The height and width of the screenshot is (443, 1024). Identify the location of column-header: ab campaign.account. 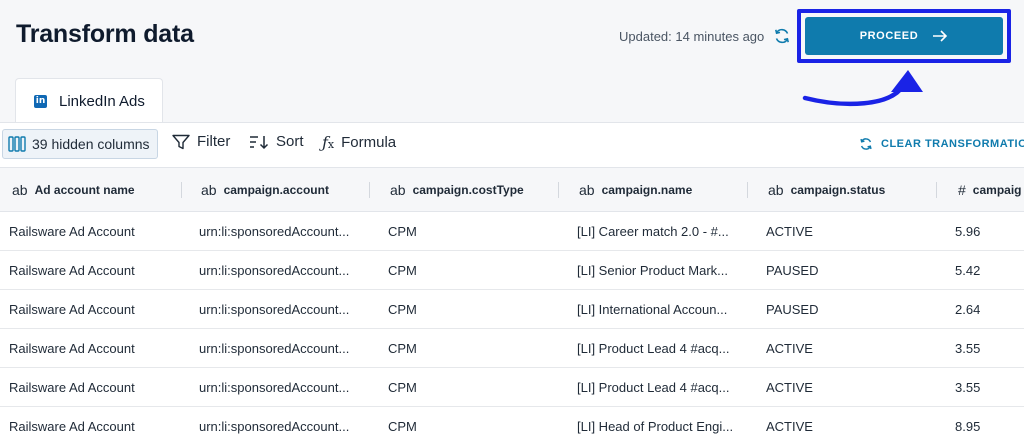
(265, 190).